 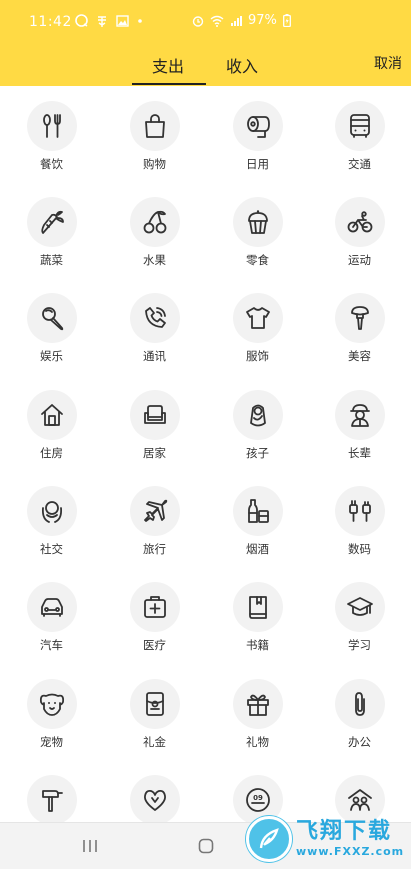 I want to click on watermark-url: www.FXXZ.com, so click(x=350, y=851).